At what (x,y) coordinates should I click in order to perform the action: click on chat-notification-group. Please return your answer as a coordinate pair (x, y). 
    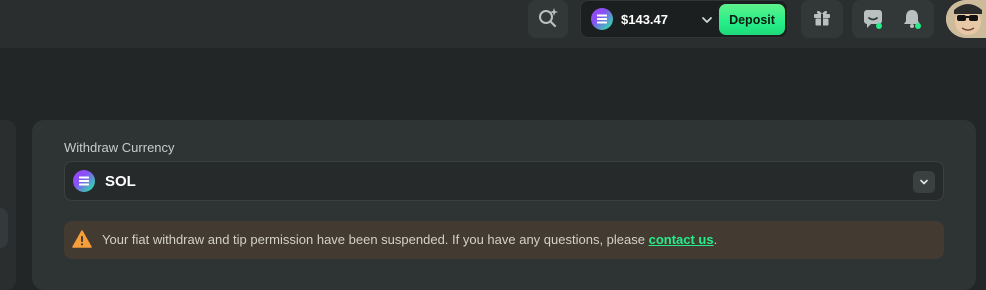
    Looking at the image, I should click on (893, 19).